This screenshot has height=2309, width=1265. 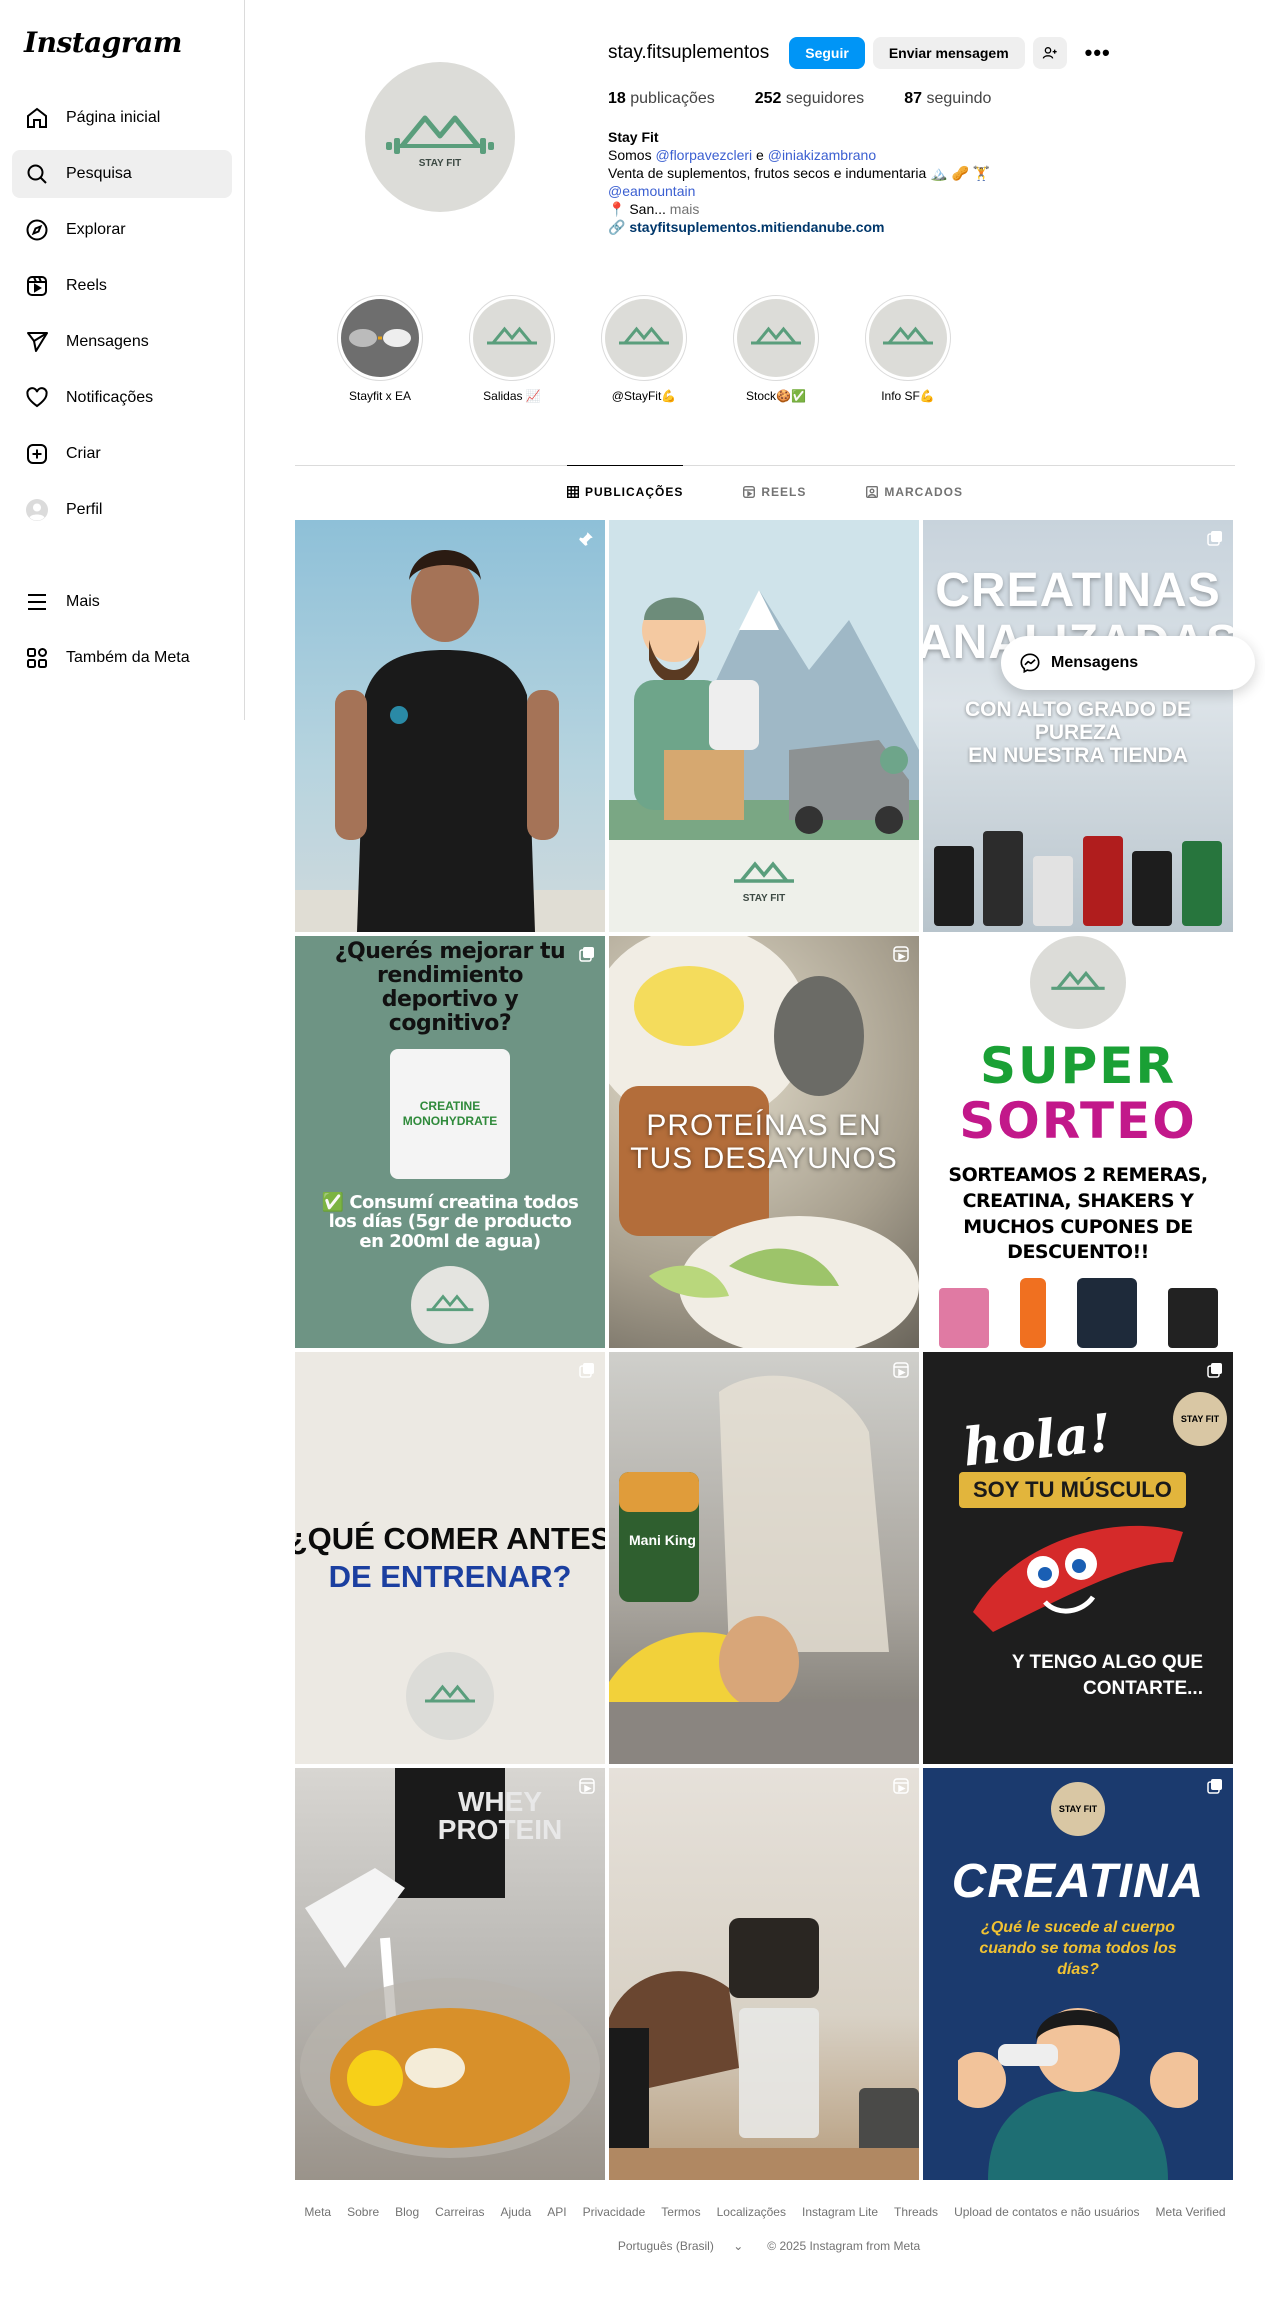 I want to click on character-drinking-icon, so click(x=1078, y=2094).